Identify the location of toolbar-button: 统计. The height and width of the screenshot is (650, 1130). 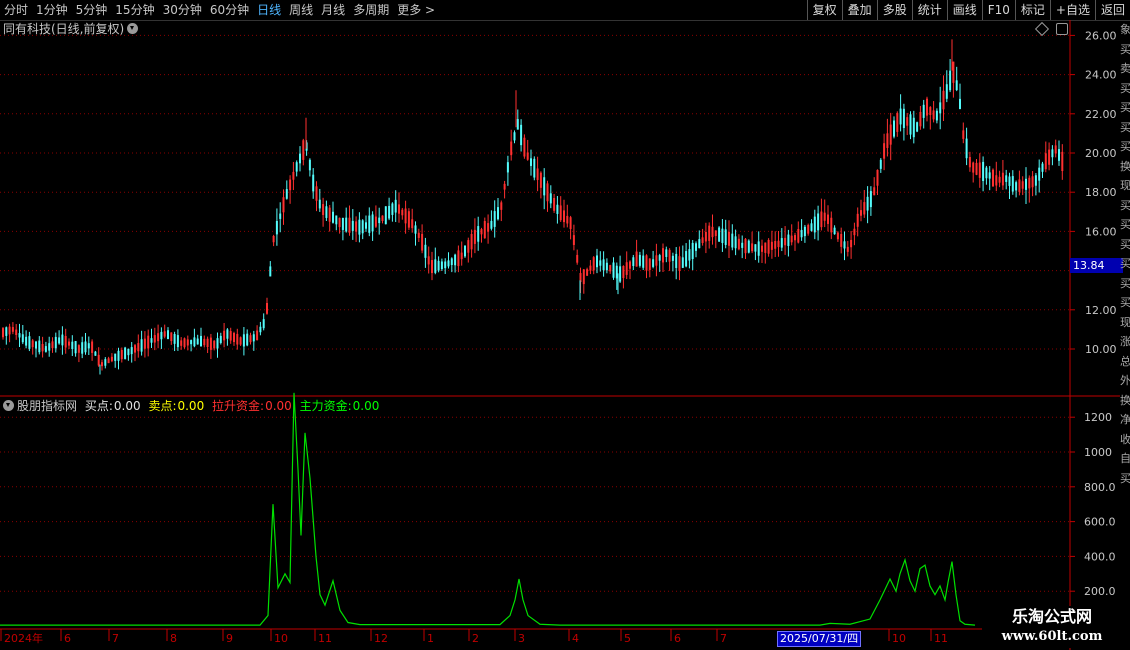
(929, 10).